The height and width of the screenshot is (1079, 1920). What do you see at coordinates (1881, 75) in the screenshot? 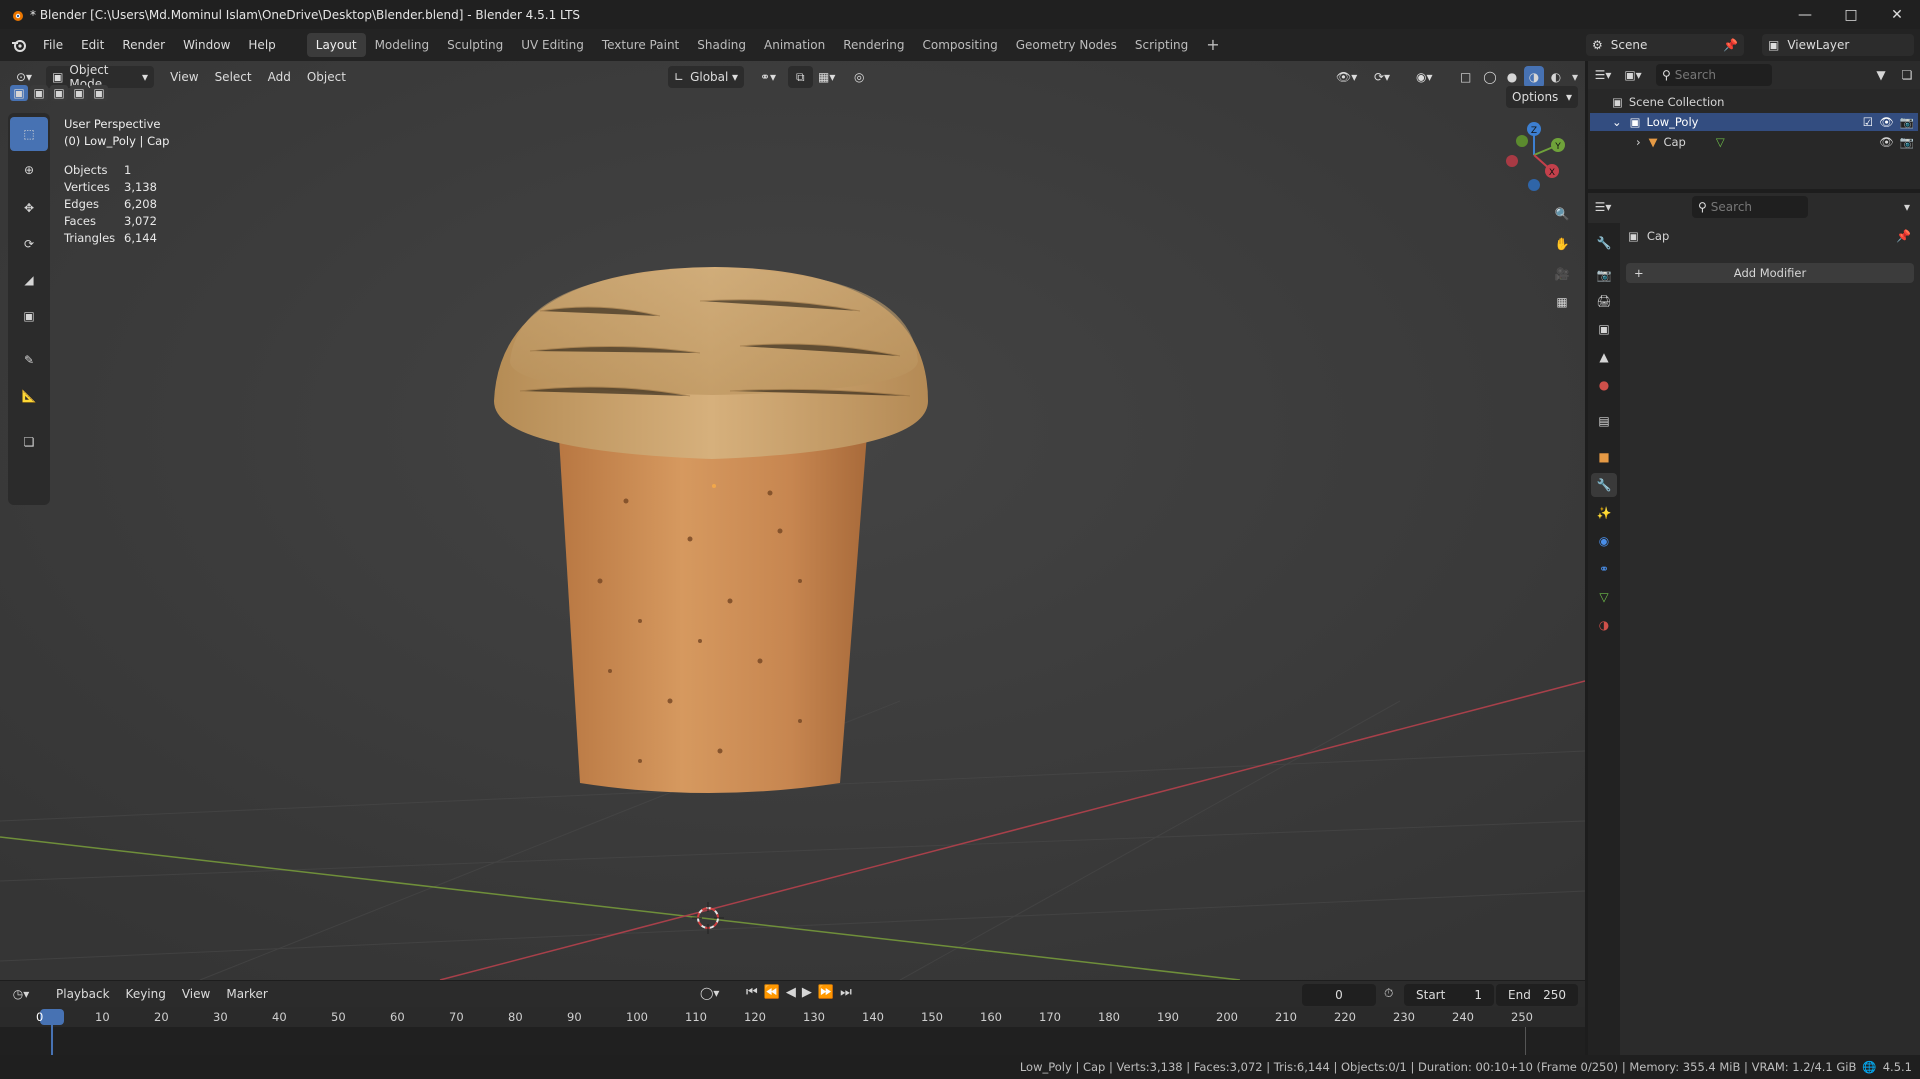
I see `filter-icon: ▼` at bounding box center [1881, 75].